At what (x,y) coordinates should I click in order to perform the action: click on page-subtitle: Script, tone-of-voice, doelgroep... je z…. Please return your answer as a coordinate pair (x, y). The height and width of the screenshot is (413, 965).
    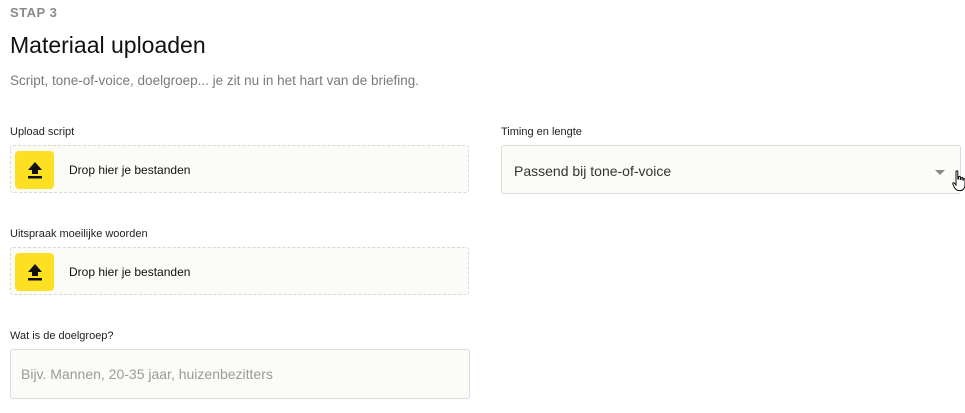
    Looking at the image, I should click on (214, 80).